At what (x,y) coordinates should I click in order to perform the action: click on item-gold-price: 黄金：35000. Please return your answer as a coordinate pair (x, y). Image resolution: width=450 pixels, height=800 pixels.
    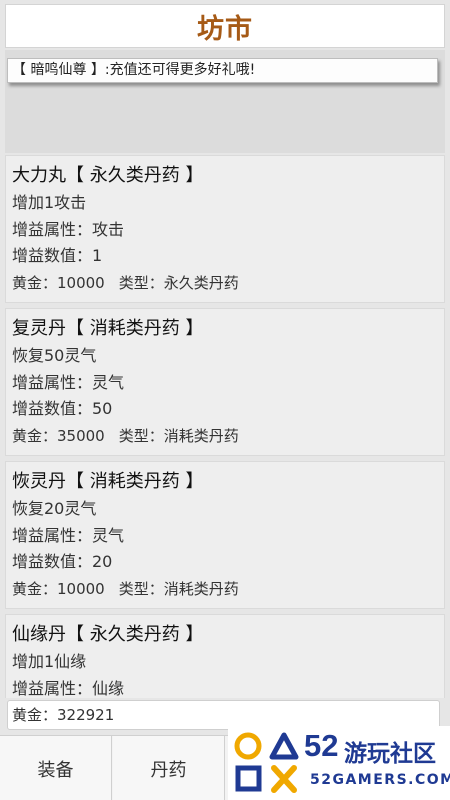
    Looking at the image, I should click on (58, 435).